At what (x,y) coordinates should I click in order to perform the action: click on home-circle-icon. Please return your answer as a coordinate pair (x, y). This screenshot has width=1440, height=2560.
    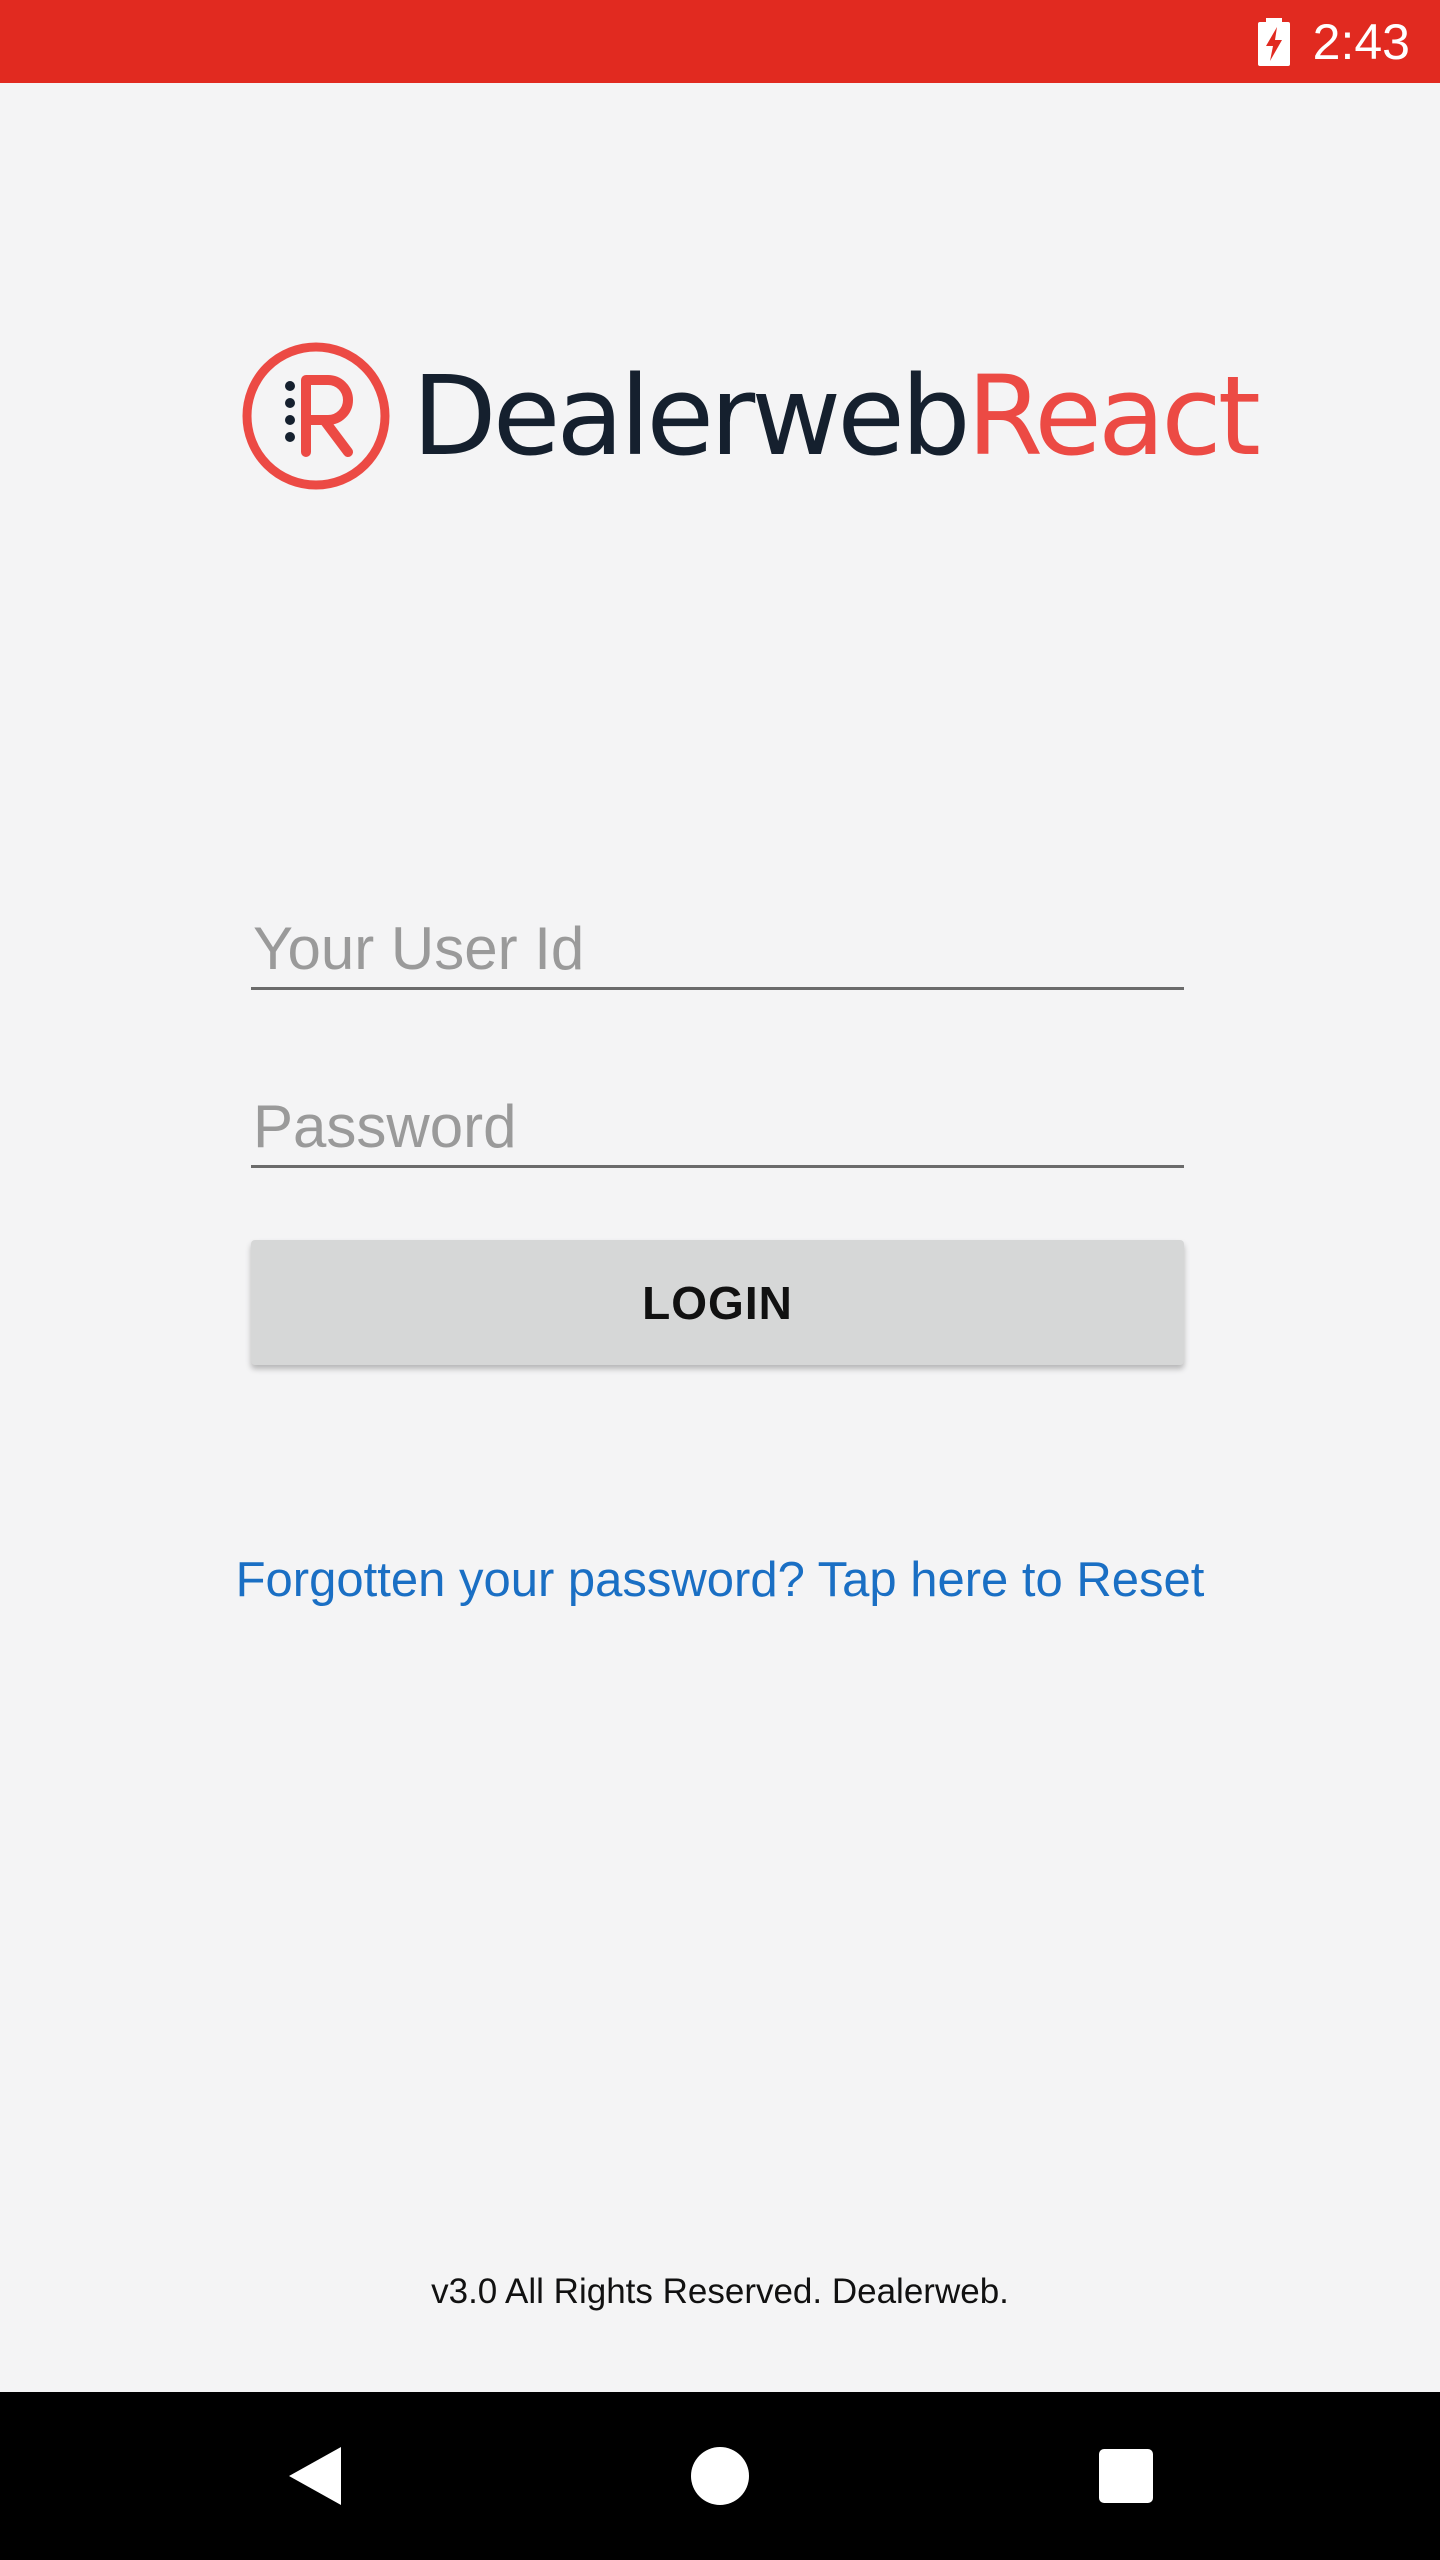
    Looking at the image, I should click on (720, 2476).